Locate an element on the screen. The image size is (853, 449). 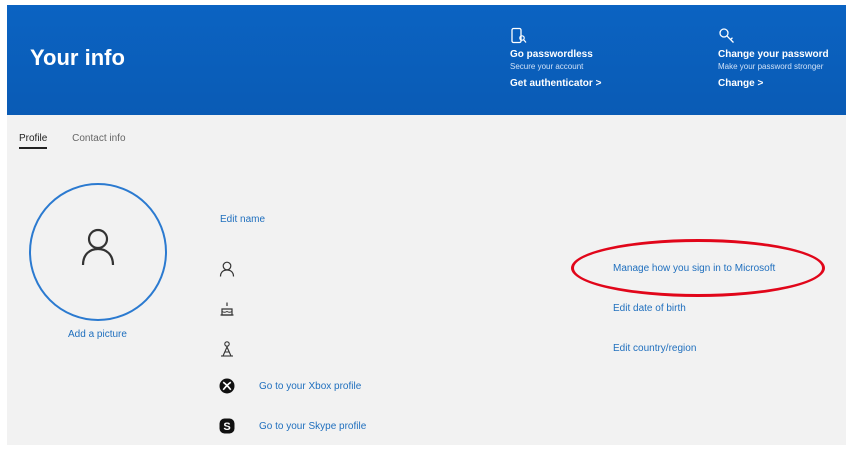
cake-icon is located at coordinates (227, 309).